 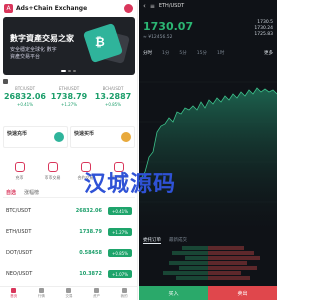 What do you see at coordinates (52, 167) in the screenshot?
I see `exchange-icon` at bounding box center [52, 167].